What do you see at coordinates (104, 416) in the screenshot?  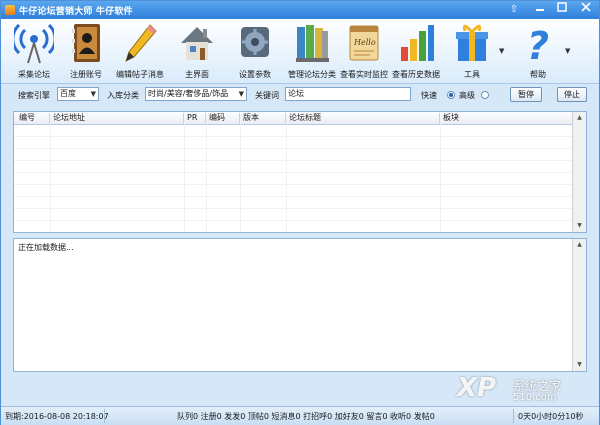 I see `status-divider` at bounding box center [104, 416].